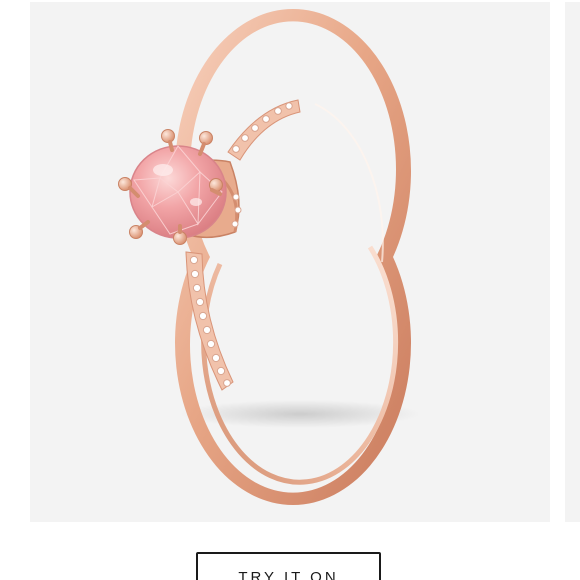  I want to click on try-it-on-button: TRY IT ON, so click(288, 566).